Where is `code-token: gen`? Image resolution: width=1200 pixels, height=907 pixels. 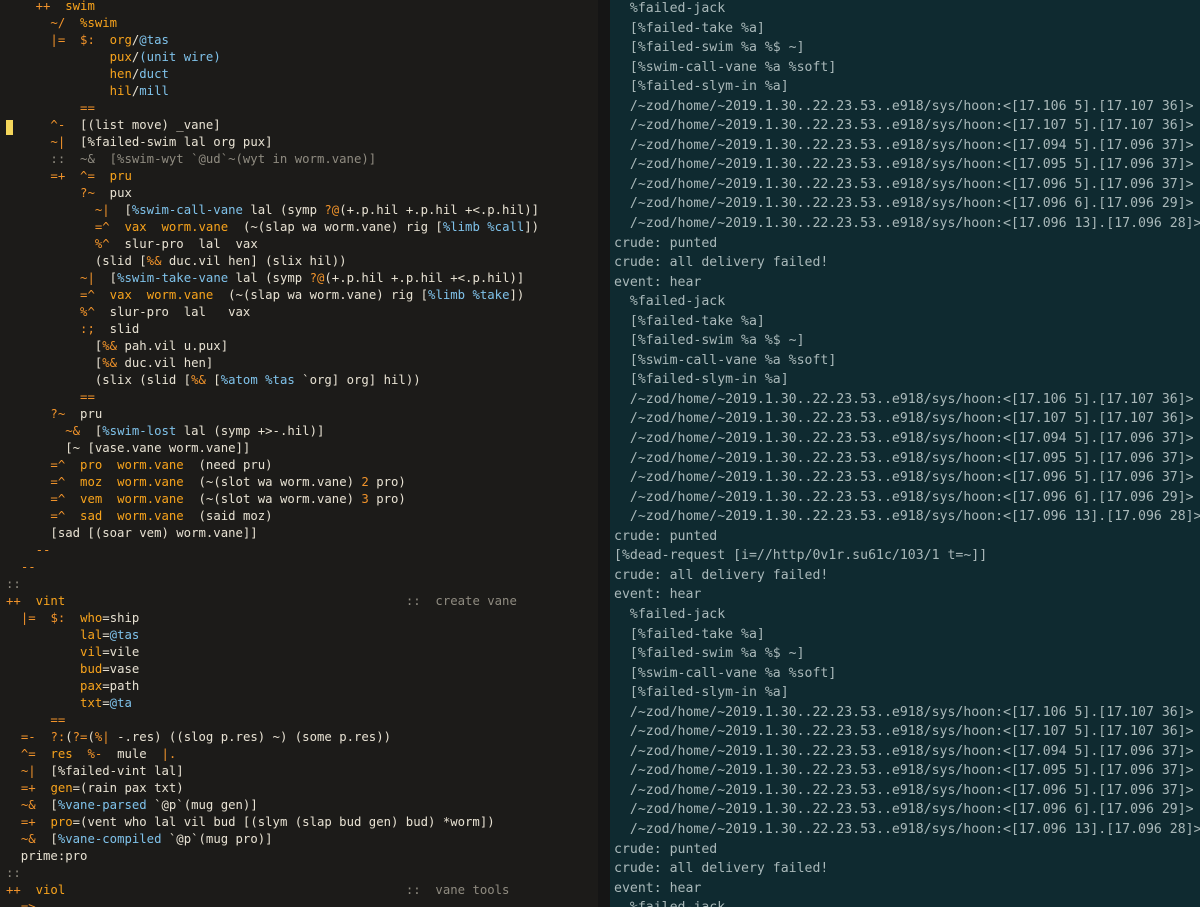 code-token: gen is located at coordinates (61, 788).